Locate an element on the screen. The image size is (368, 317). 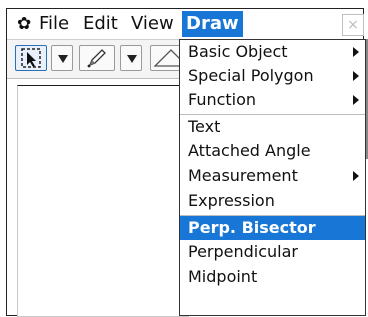
menu-item-measurement: Measurement is located at coordinates (272, 176).